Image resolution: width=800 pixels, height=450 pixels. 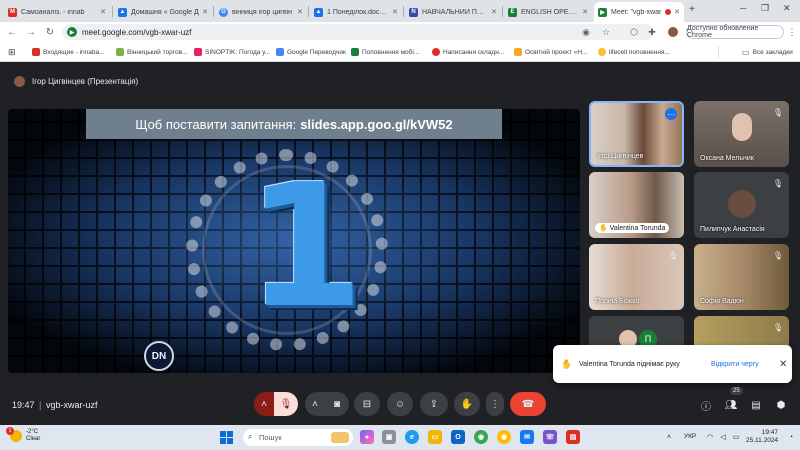 I want to click on new-tab-button: +, so click(x=692, y=9).